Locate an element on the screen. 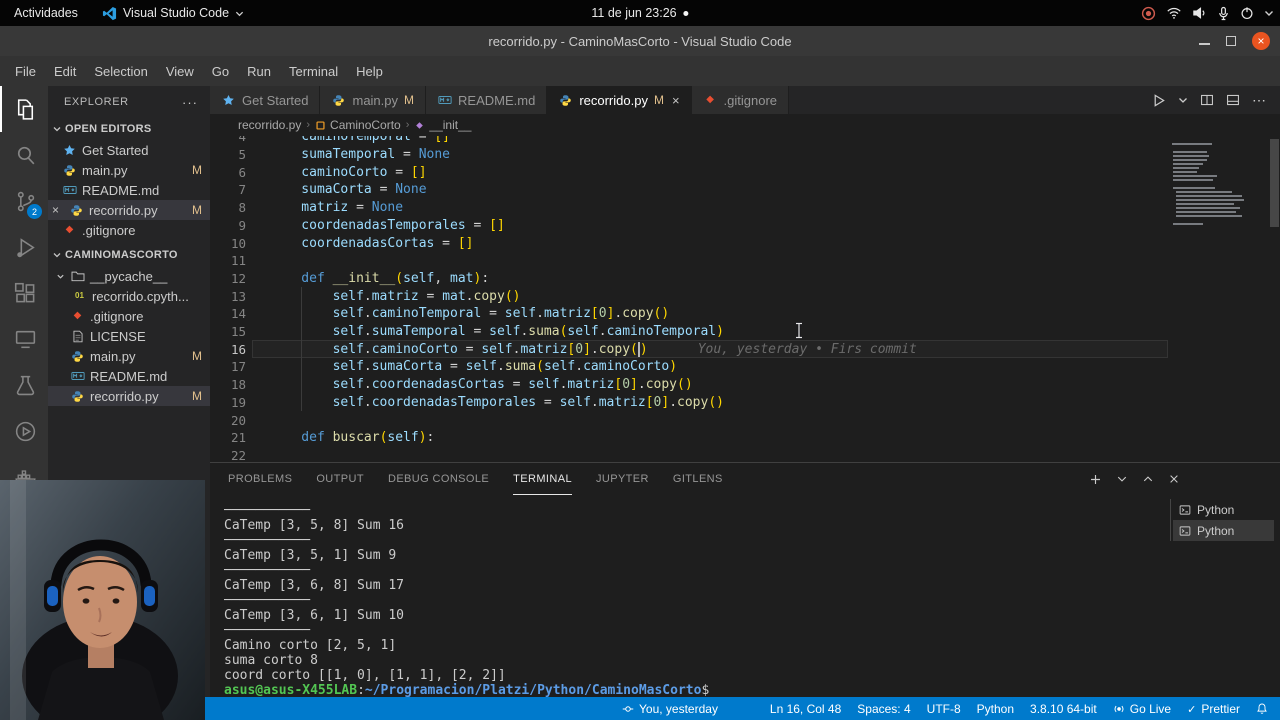 The width and height of the screenshot is (1280, 720). activity-source-control: 2 is located at coordinates (24, 201).